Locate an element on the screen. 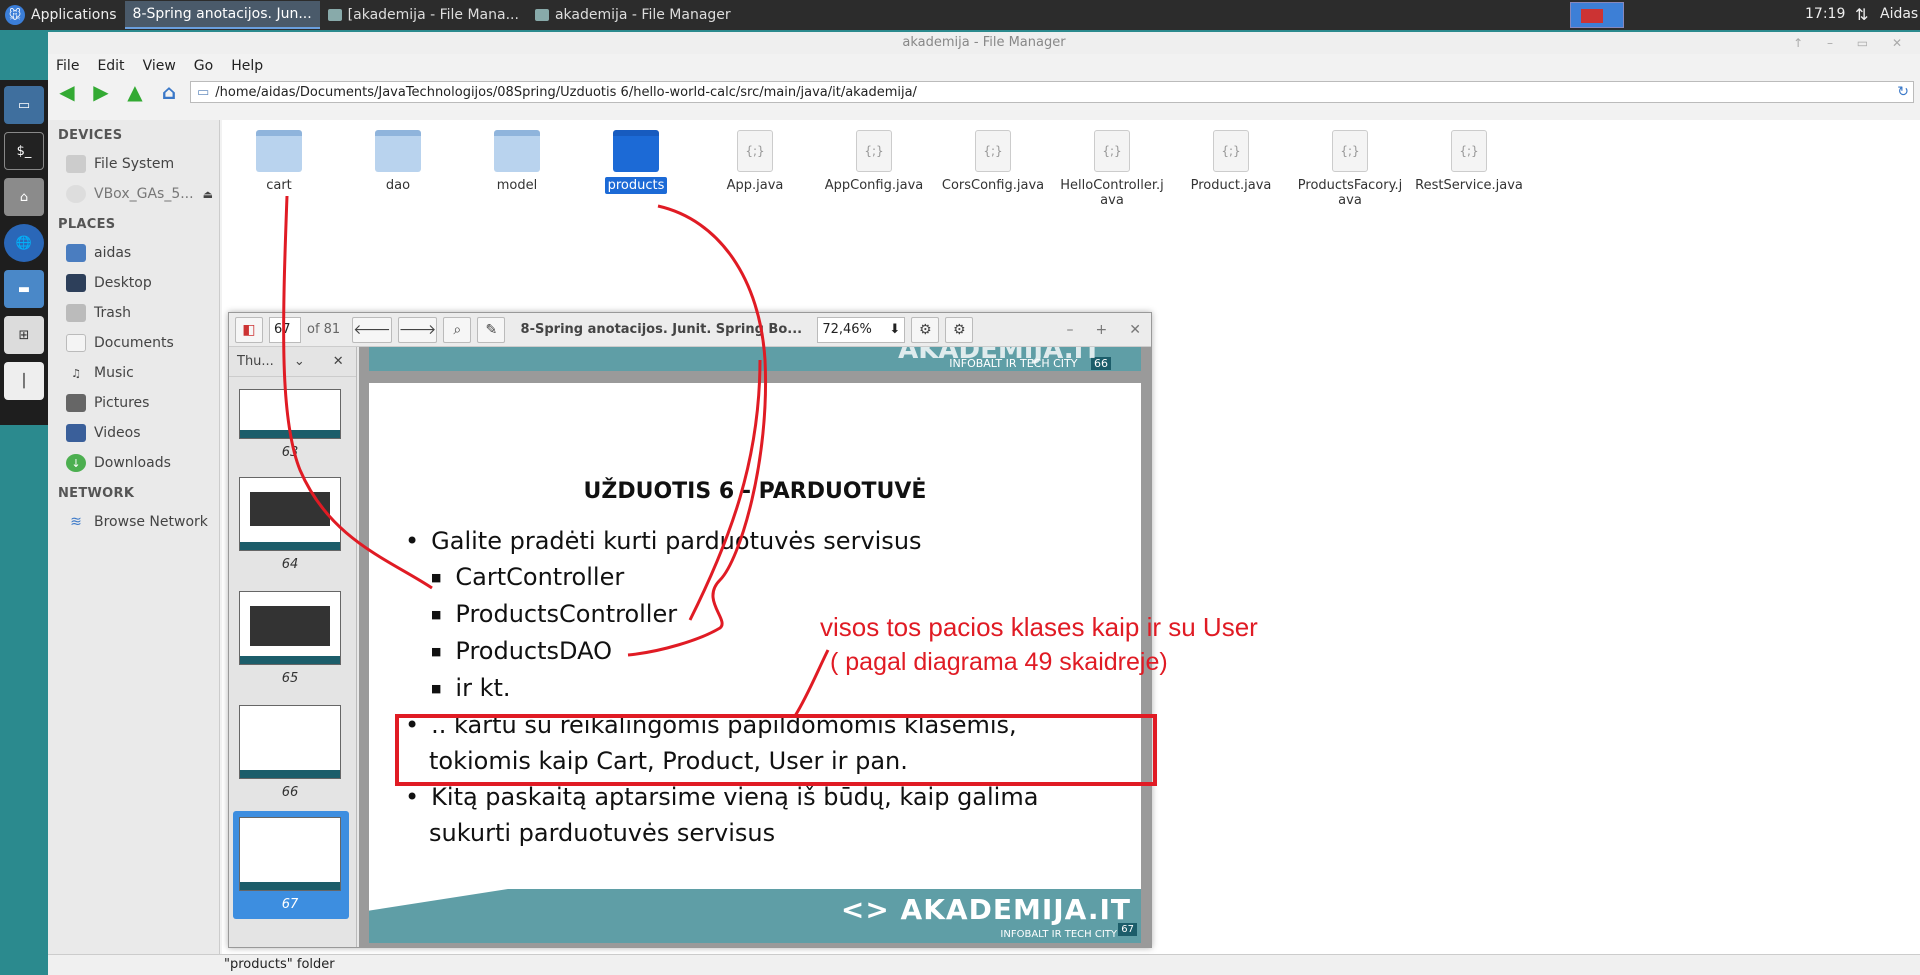 The width and height of the screenshot is (1920, 975). next-page-icon: 🡒 is located at coordinates (417, 329).